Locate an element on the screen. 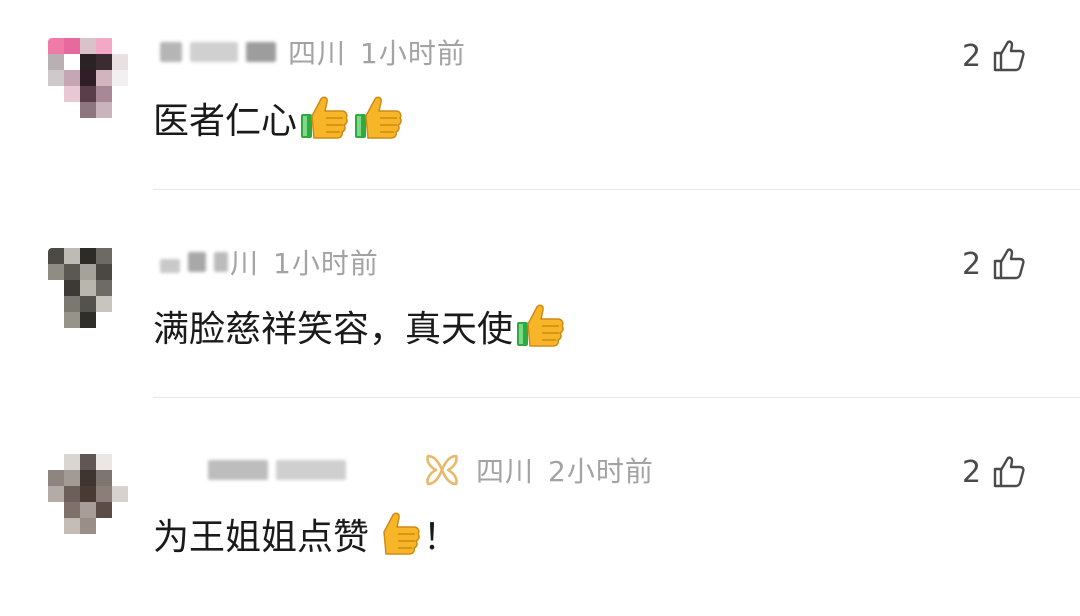  comment-text-body: 为王姐姐点赞 is located at coordinates (261, 537).